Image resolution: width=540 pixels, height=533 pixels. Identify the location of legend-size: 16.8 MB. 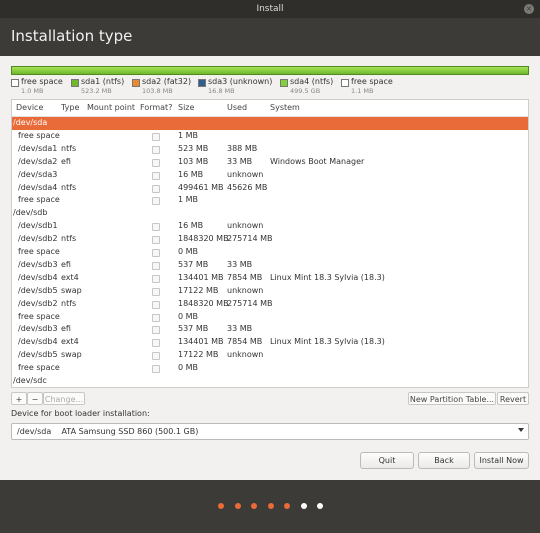
(221, 91).